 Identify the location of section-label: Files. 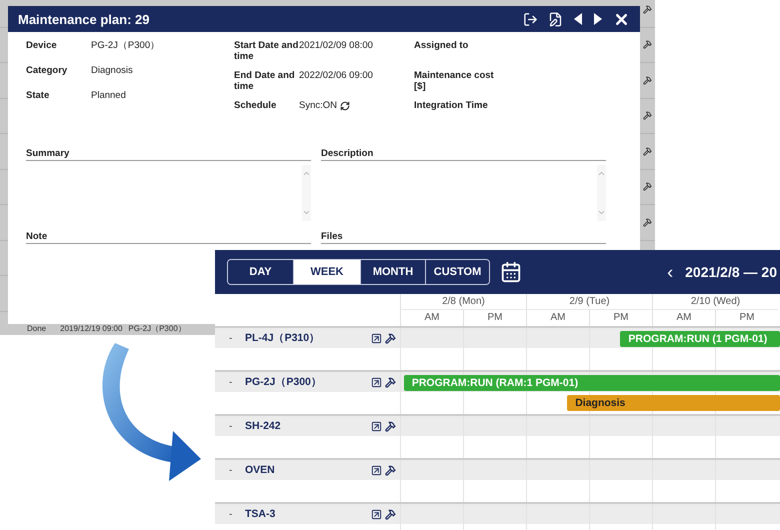
(463, 237).